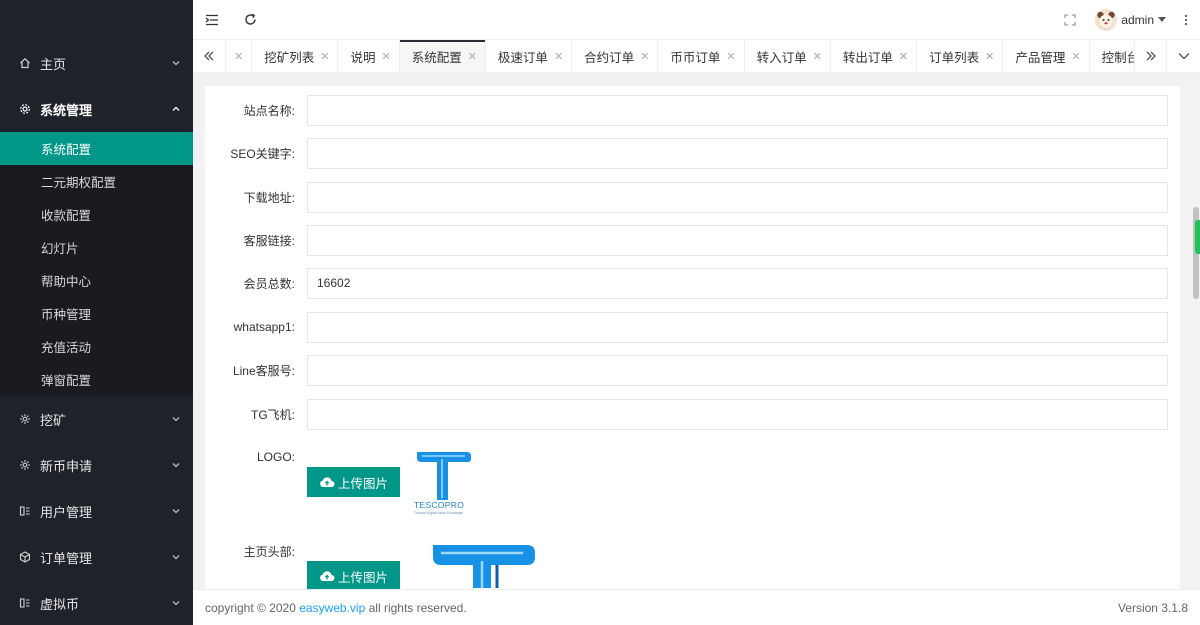 The image size is (1200, 625). I want to click on sidebar-subitem-binary-options: 二元期权配置, so click(96, 181).